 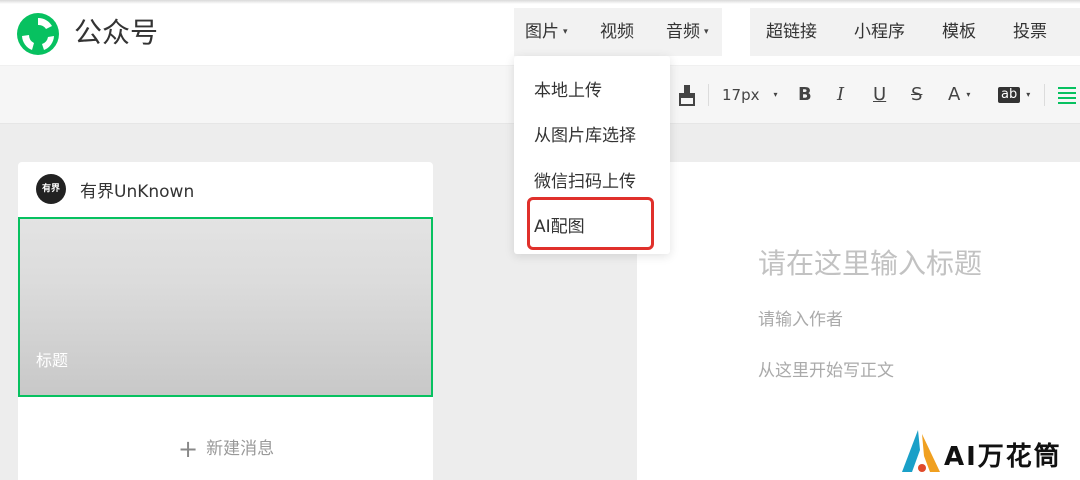 What do you see at coordinates (870, 262) in the screenshot?
I see `title-input: 请在这里输入标题` at bounding box center [870, 262].